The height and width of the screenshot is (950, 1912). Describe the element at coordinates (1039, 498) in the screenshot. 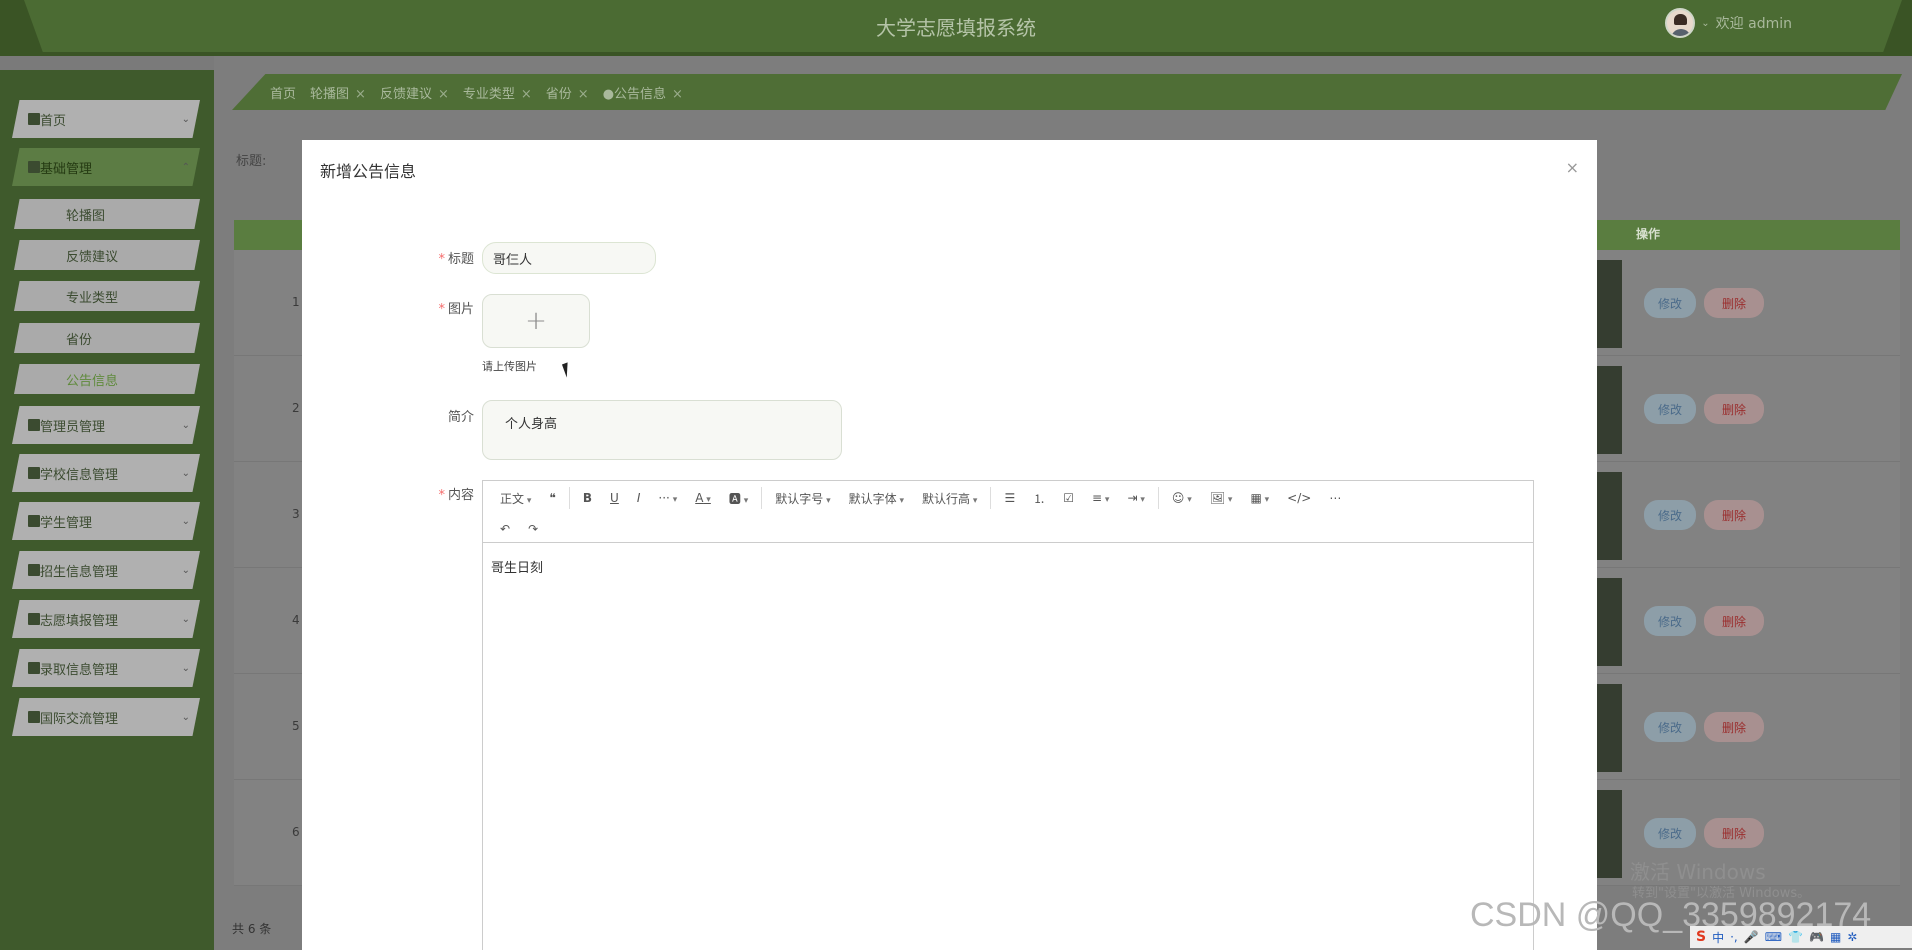

I see `numbered-list-icon: ⒈` at that location.